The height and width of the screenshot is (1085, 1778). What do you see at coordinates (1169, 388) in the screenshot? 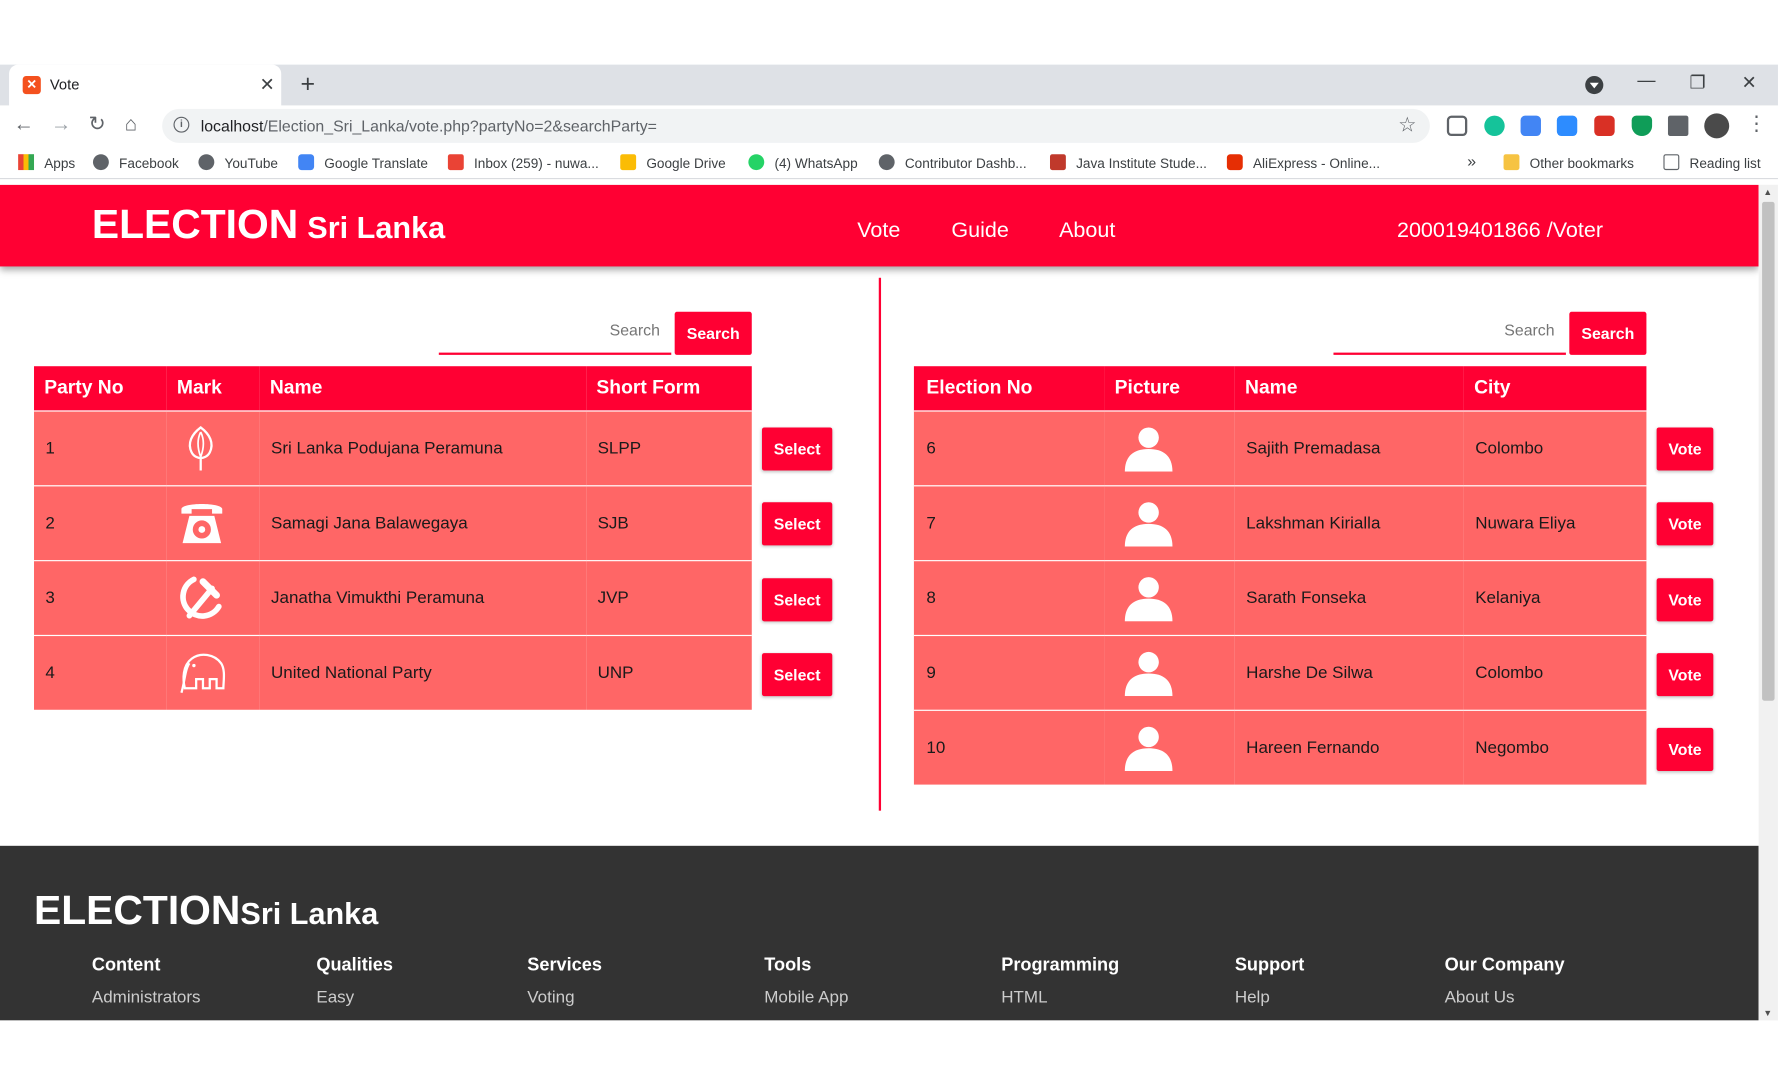
I see `col-picture: Picture` at bounding box center [1169, 388].